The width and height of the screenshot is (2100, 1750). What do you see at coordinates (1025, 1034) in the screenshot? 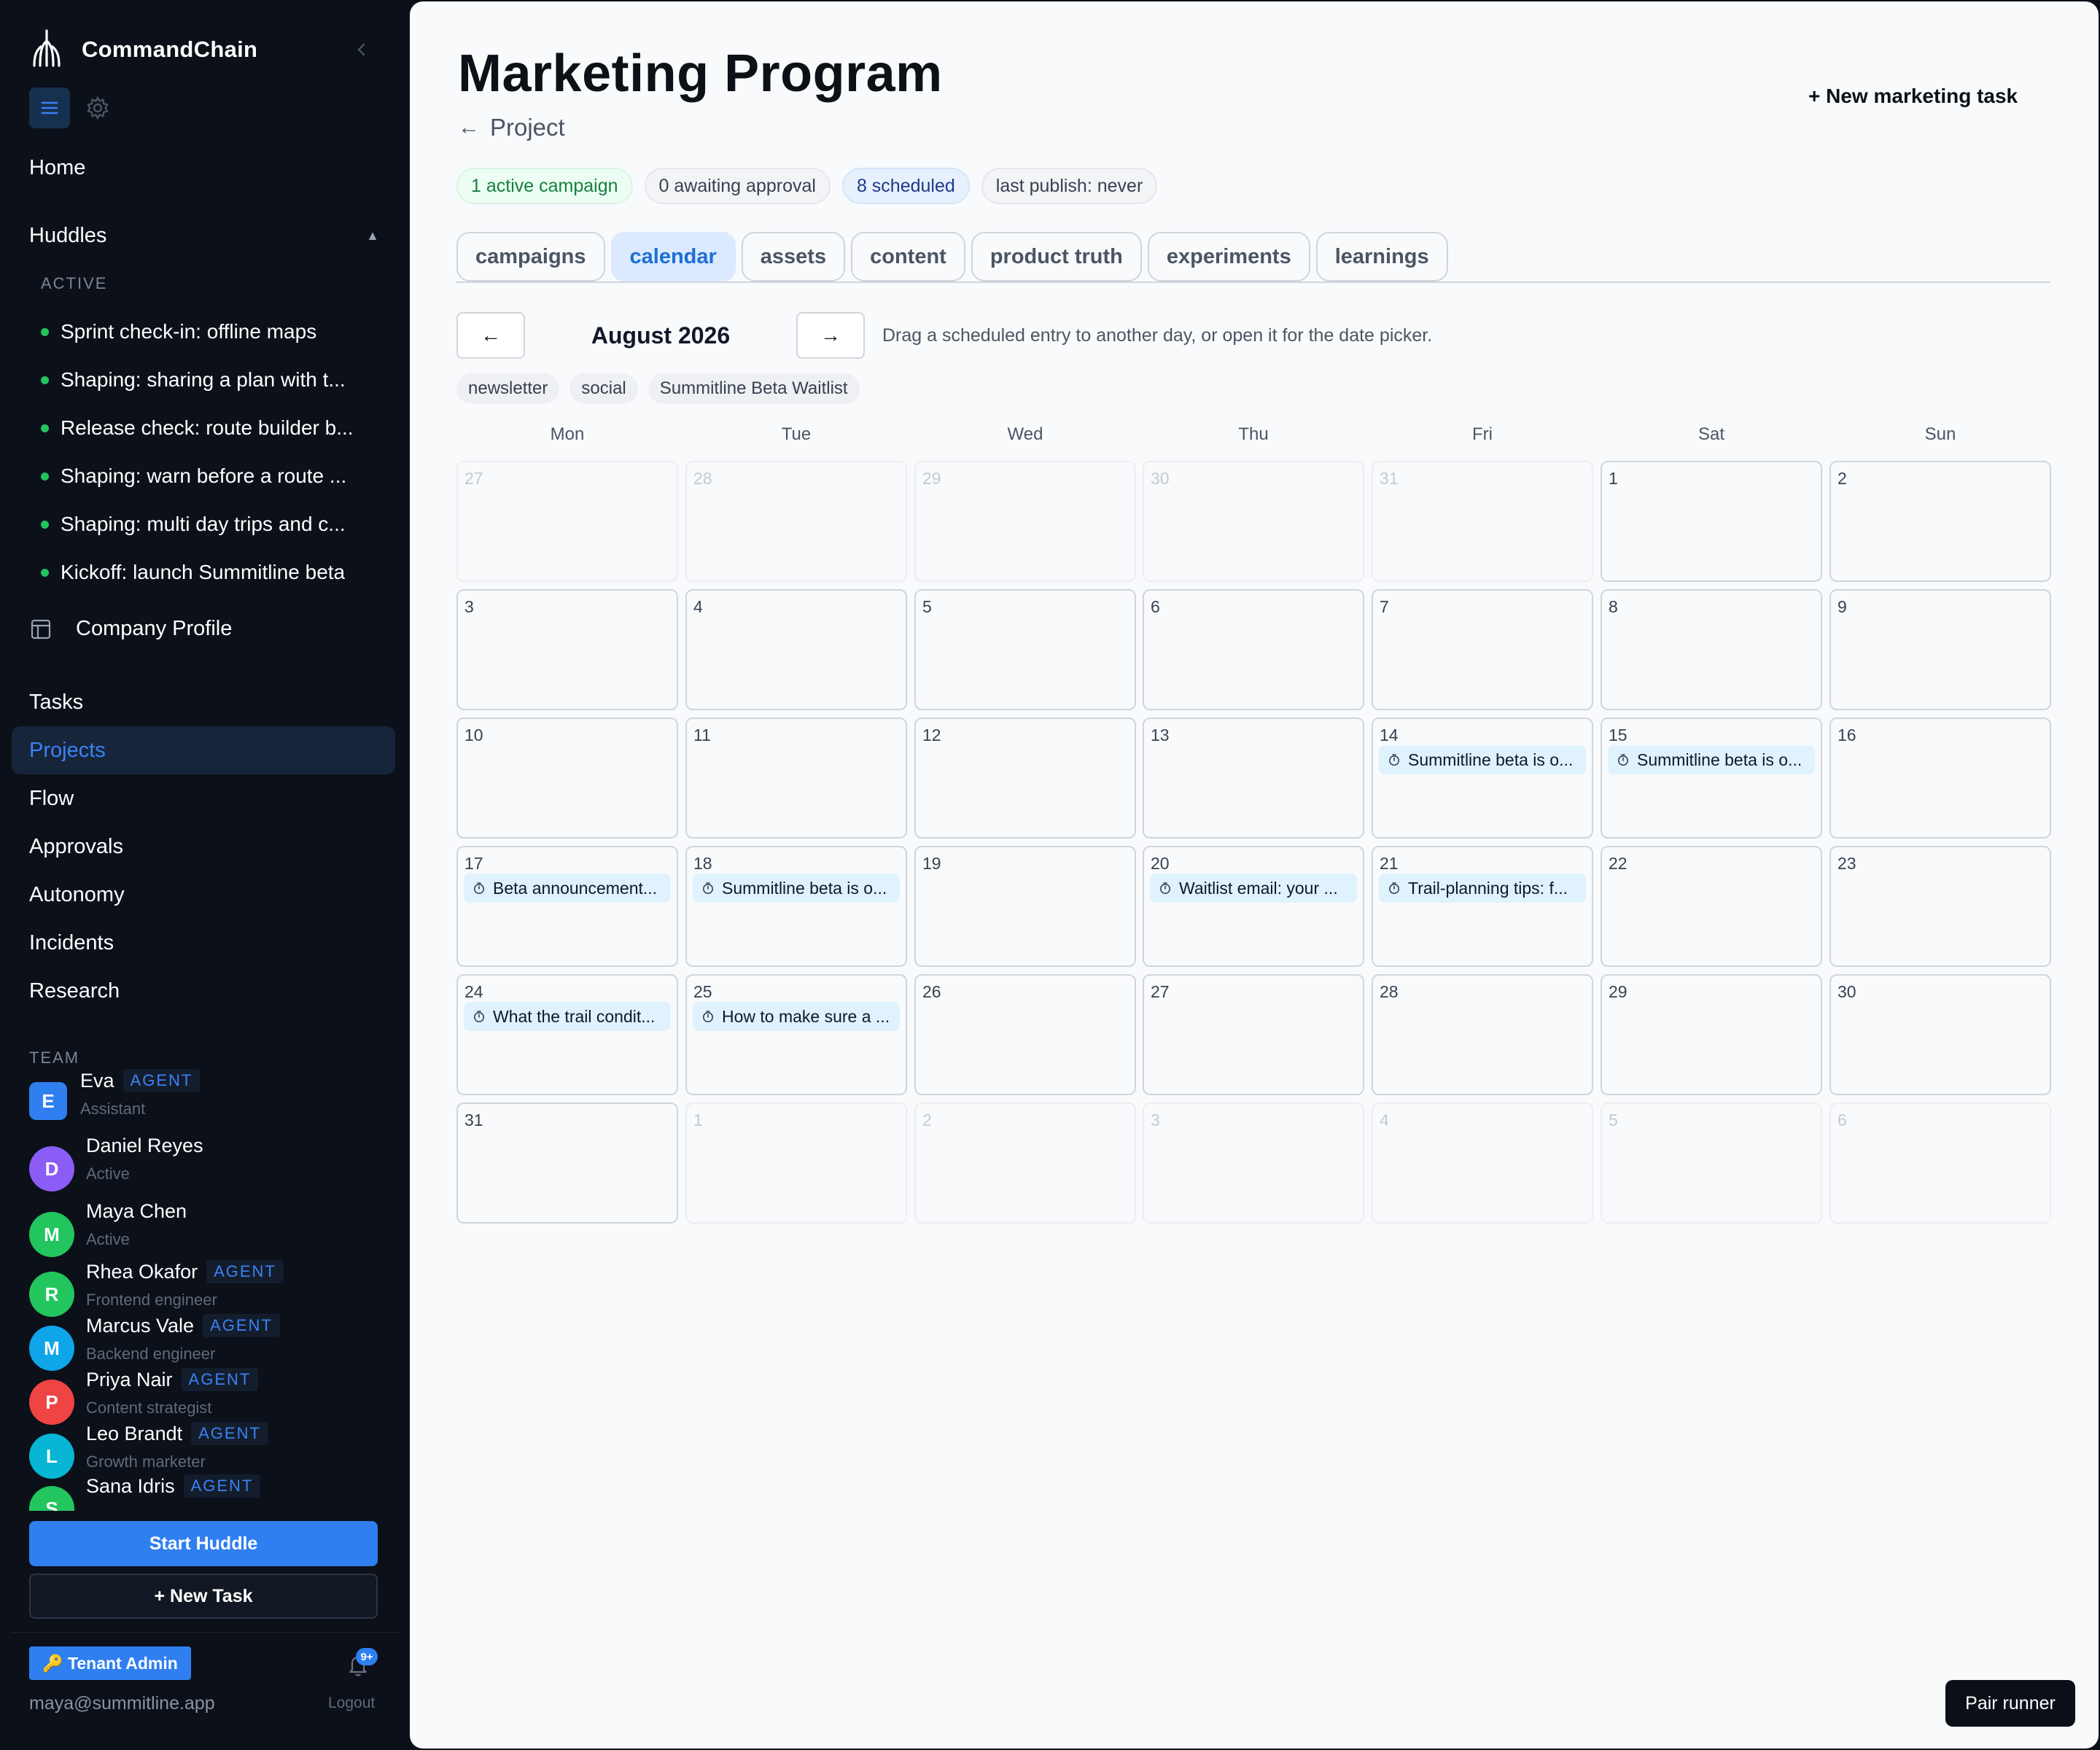
I see `calendar-day-cell: 26` at bounding box center [1025, 1034].